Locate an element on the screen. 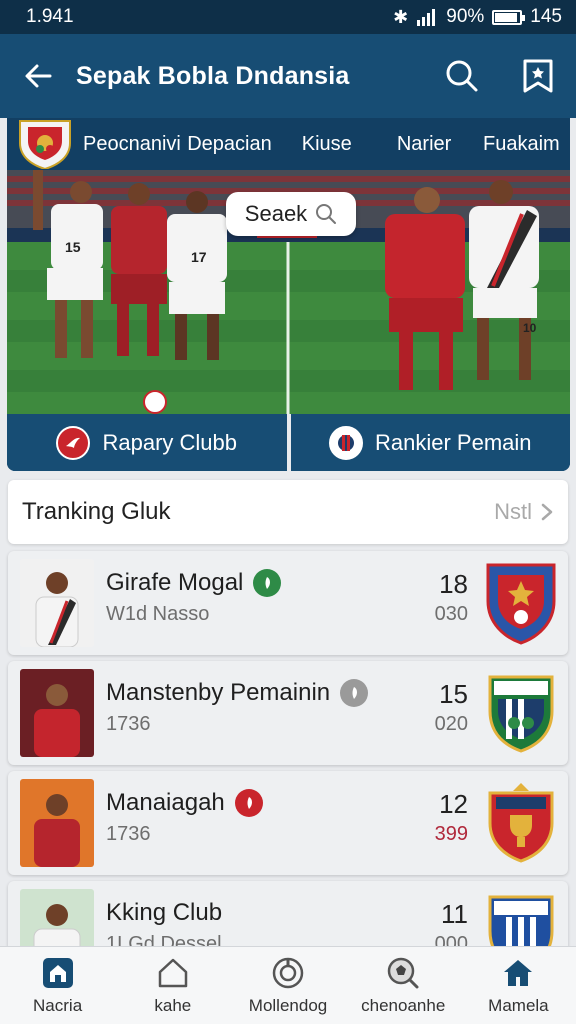 Image resolution: width=576 pixels, height=1024 pixels. see-more-label: Nstl is located at coordinates (513, 511).